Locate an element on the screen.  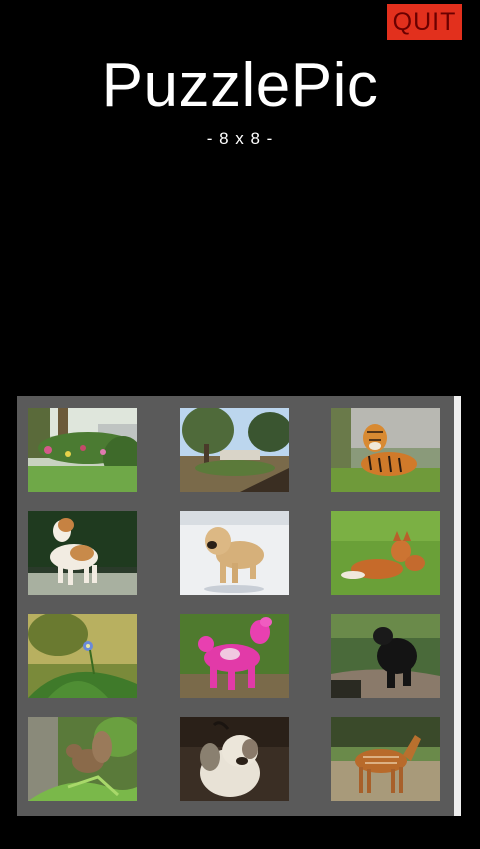
gallery-image-horse is located at coordinates (385, 759).